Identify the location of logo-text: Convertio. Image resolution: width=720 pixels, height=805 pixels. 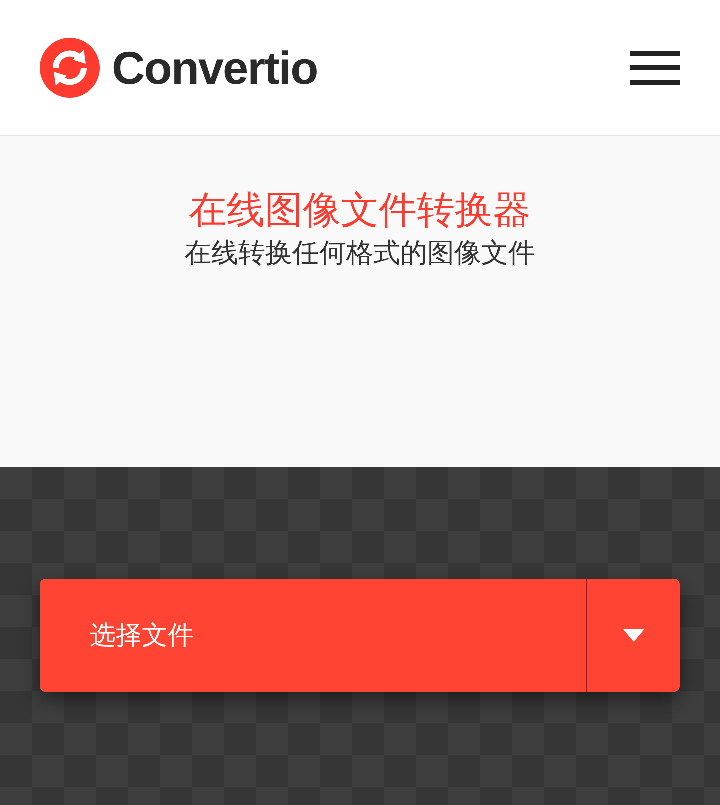
(215, 67).